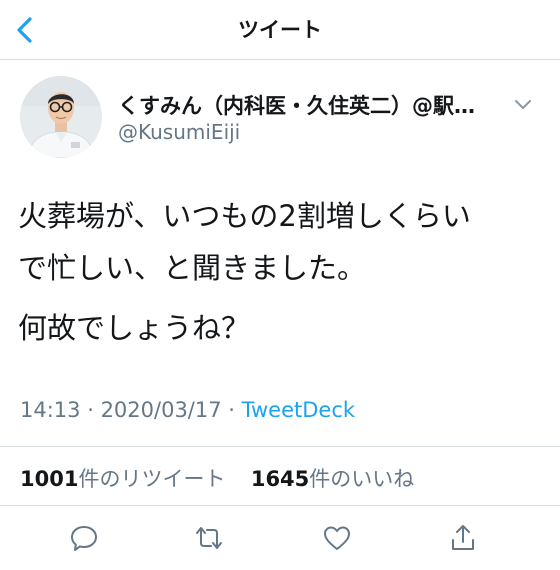  Describe the element at coordinates (161, 410) in the screenshot. I see `tweet-date: 2020/03/17` at that location.